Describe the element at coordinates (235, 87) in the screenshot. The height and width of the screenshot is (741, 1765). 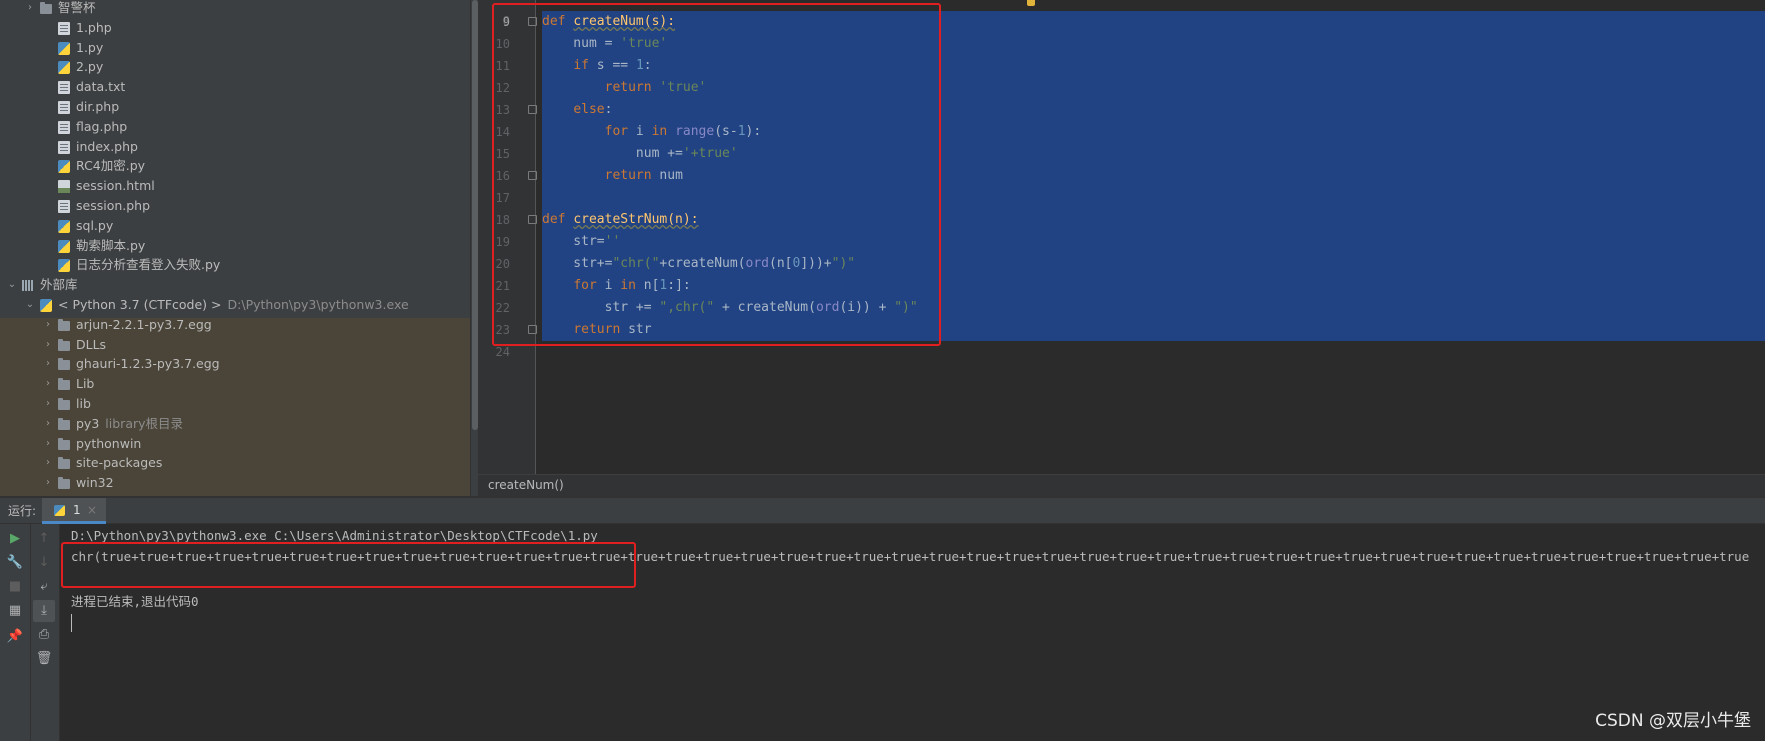
I see `tree-item: data.txt` at that location.